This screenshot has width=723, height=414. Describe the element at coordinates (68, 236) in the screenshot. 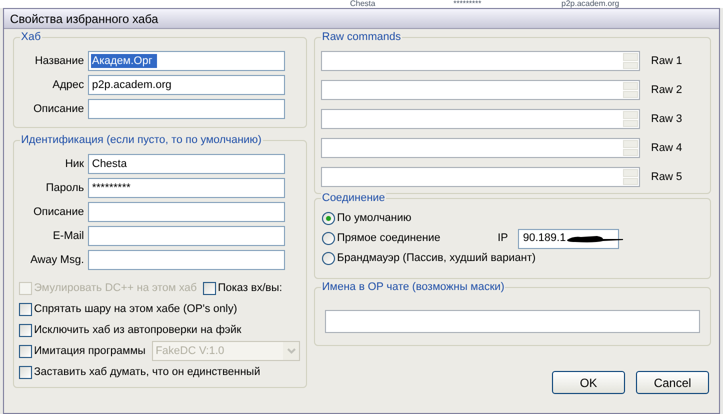

I see `field-label: E-Mail` at that location.